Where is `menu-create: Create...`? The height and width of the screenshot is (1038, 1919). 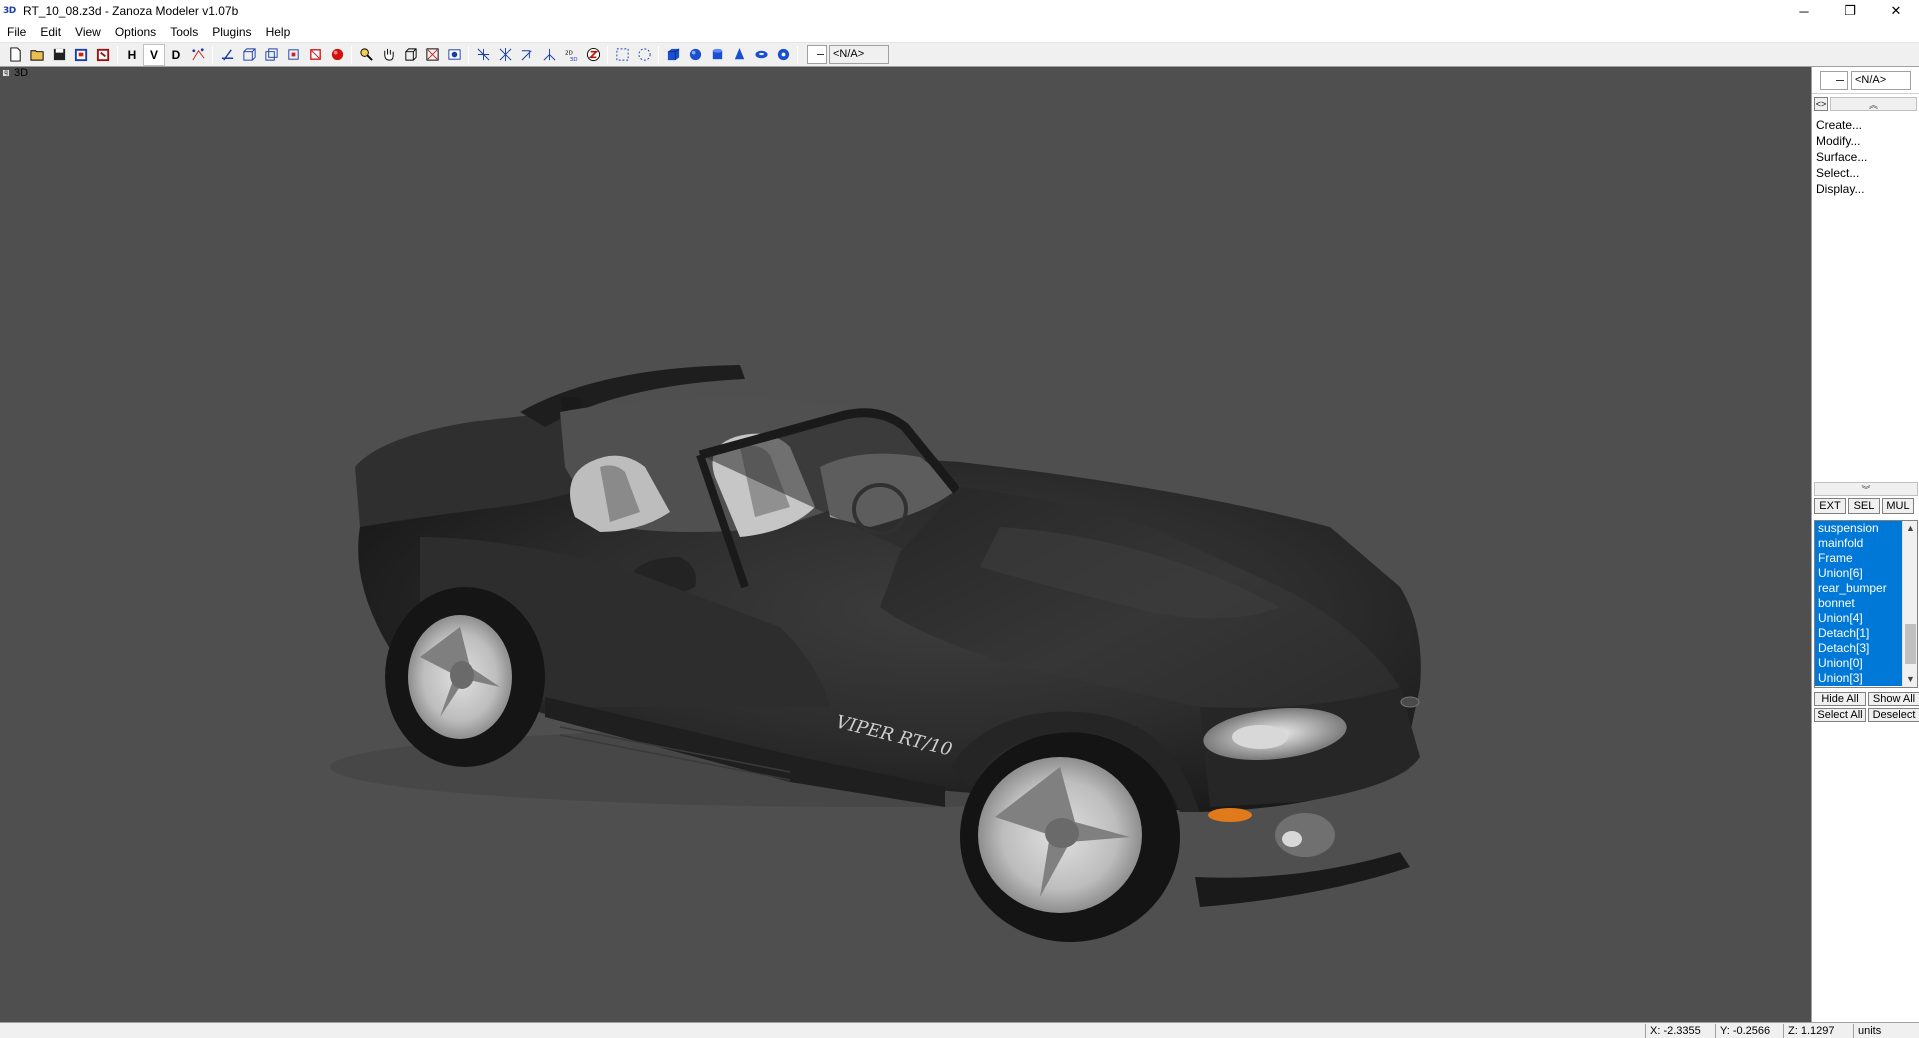
menu-create: Create... is located at coordinates (1867, 125).